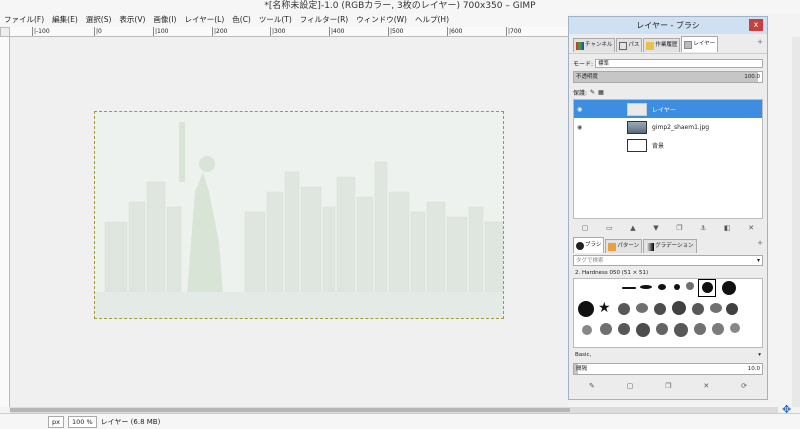  What do you see at coordinates (605, 308) in the screenshot?
I see `star-brush-icon: ★` at bounding box center [605, 308].